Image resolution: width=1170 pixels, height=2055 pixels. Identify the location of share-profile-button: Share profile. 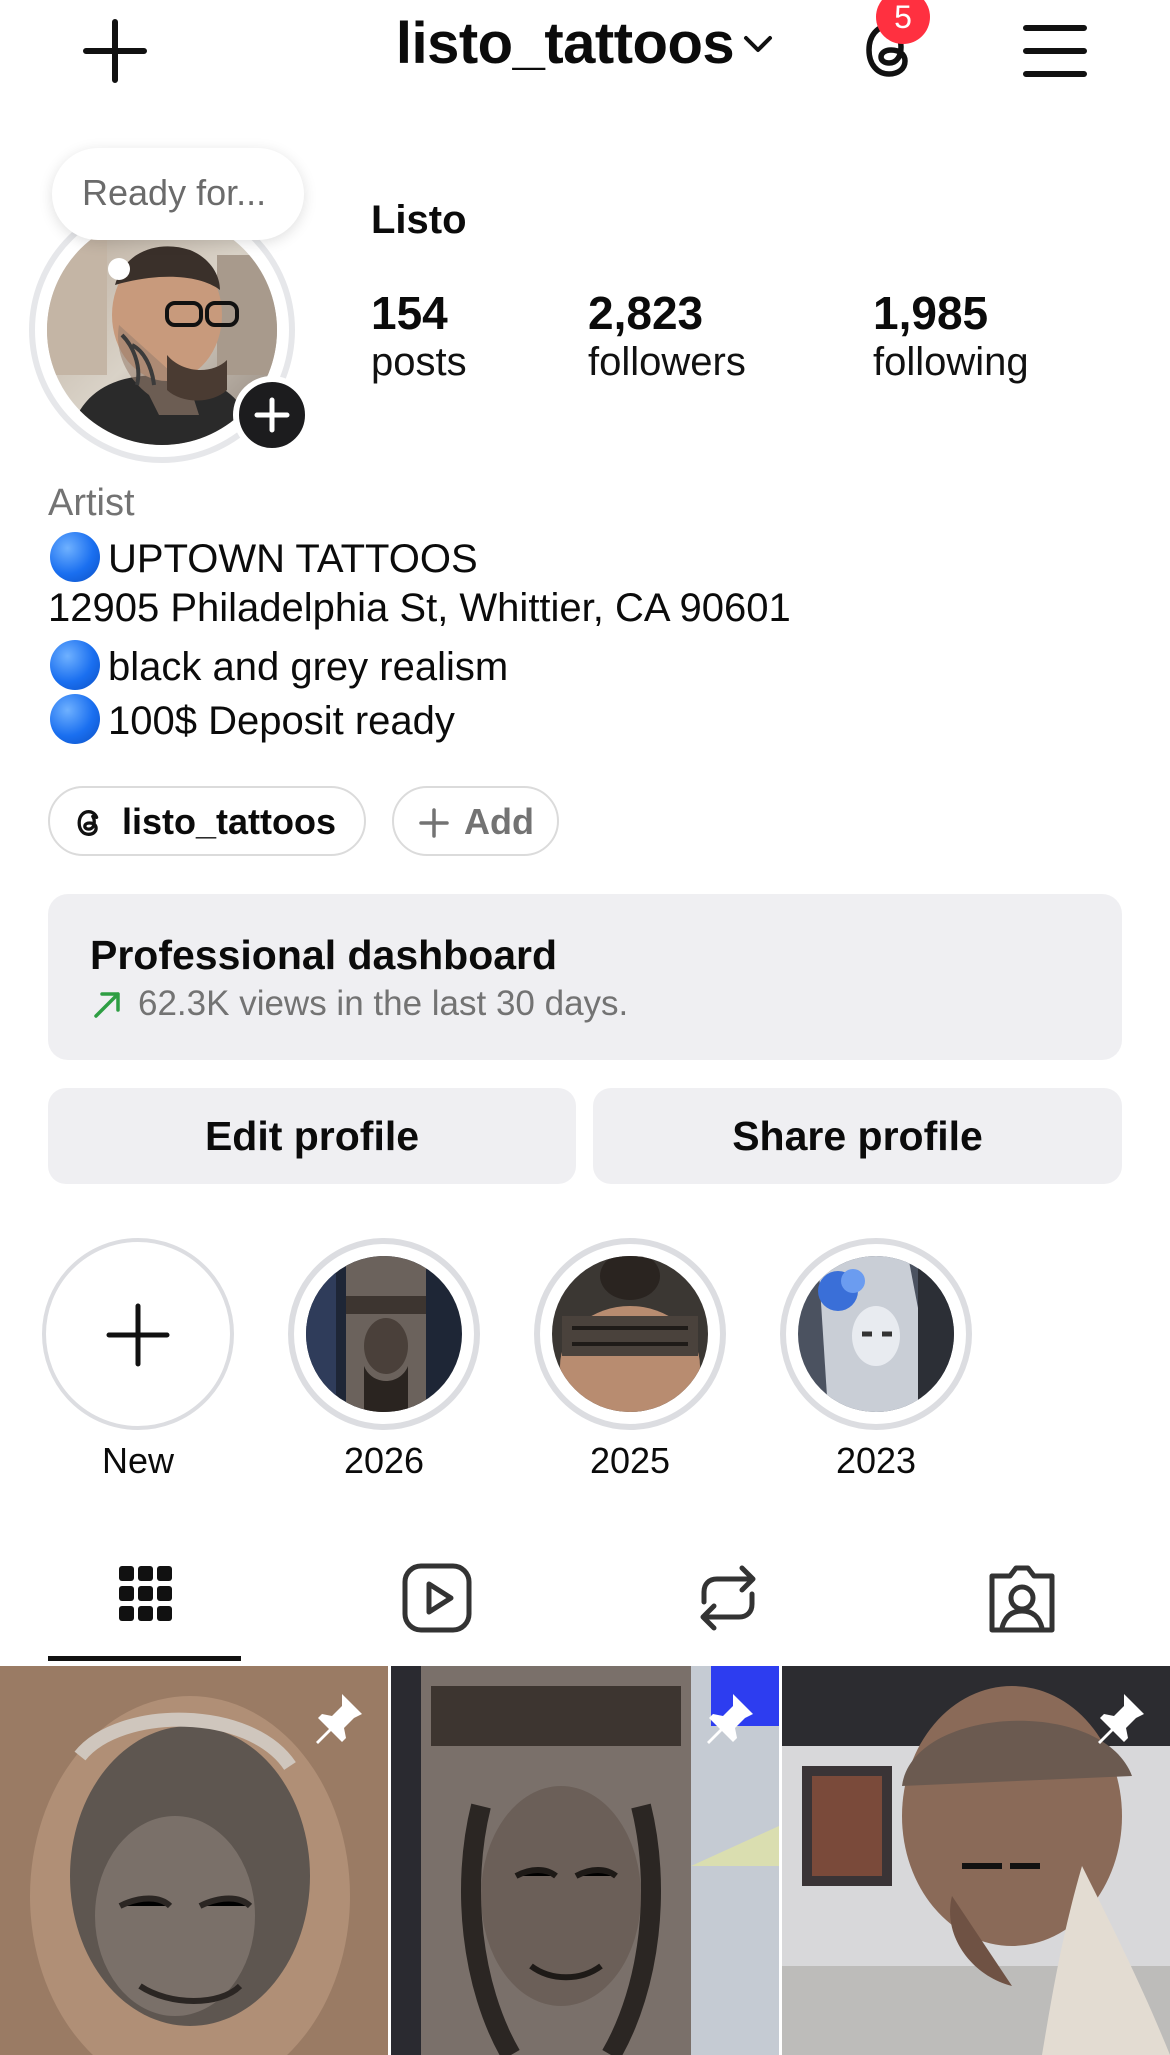
(857, 1136).